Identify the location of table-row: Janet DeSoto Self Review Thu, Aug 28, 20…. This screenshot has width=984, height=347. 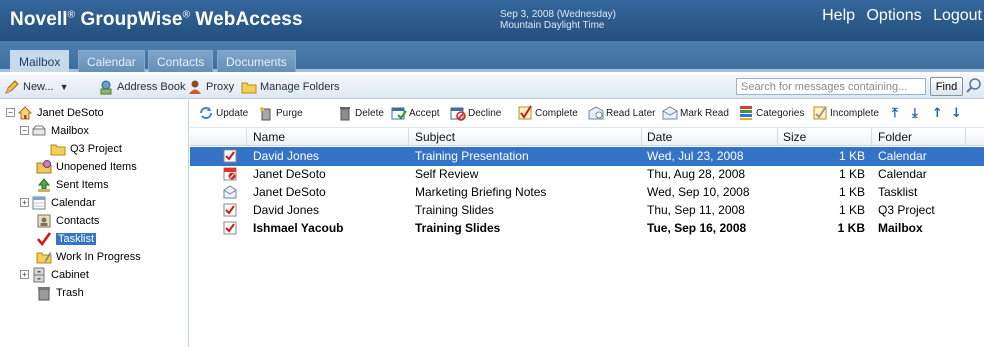
(587, 174).